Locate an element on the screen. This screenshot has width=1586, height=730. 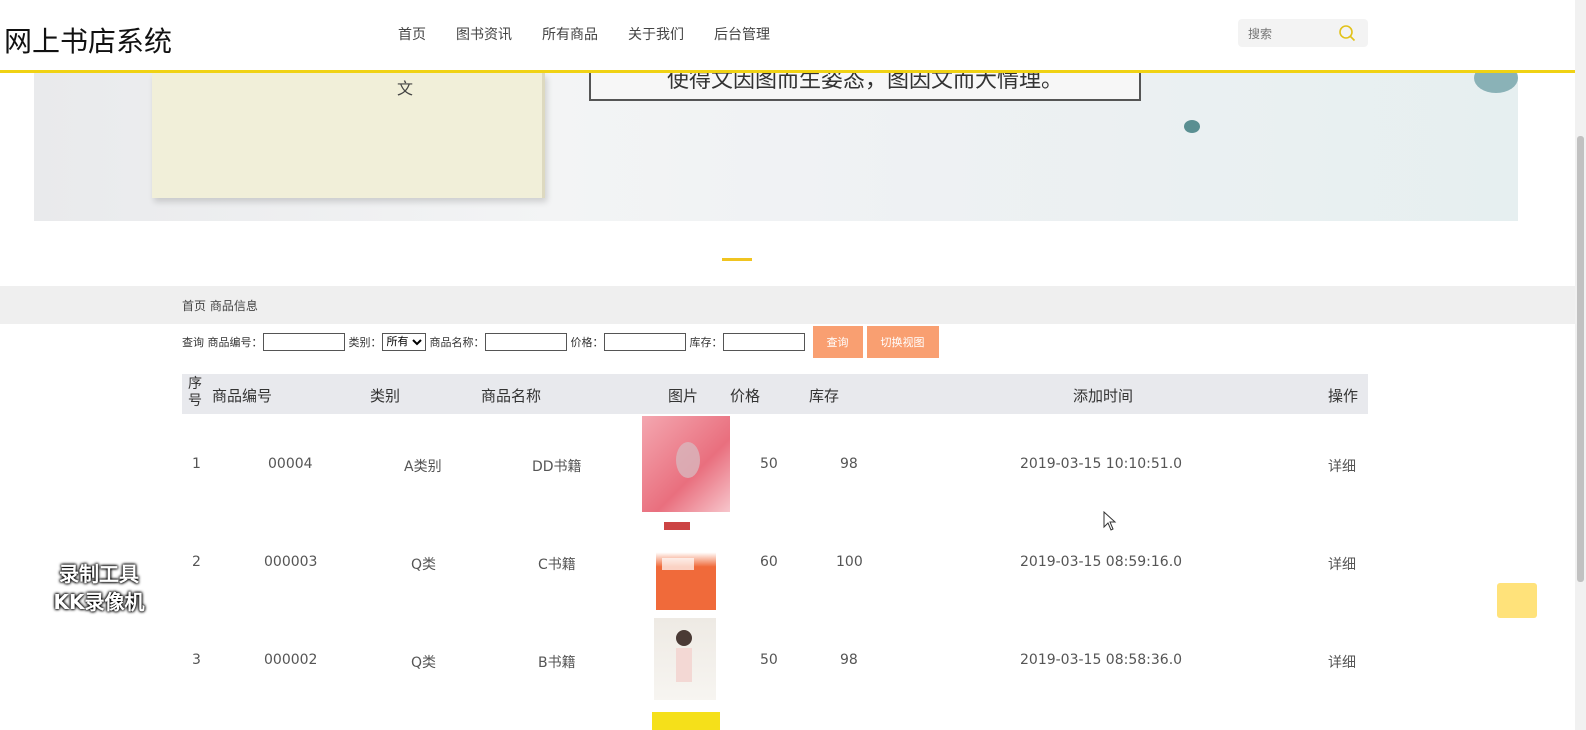
cell-name: DD书籍 is located at coordinates (557, 467).